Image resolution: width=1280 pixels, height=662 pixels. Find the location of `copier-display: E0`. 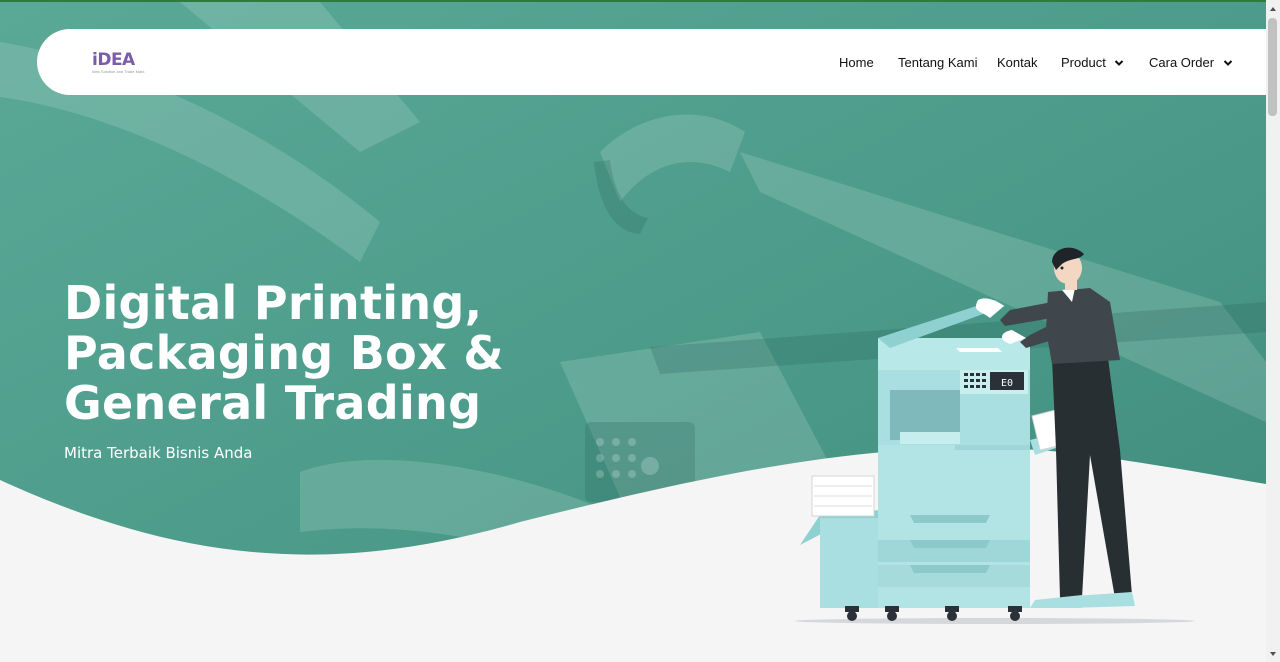

copier-display: E0 is located at coordinates (1007, 383).